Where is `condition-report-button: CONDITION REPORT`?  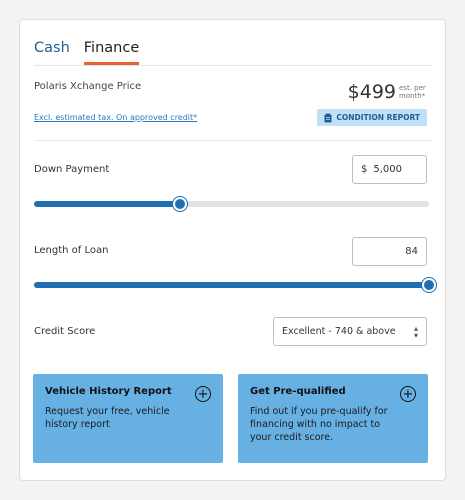
condition-report-button: CONDITION REPORT is located at coordinates (372, 117).